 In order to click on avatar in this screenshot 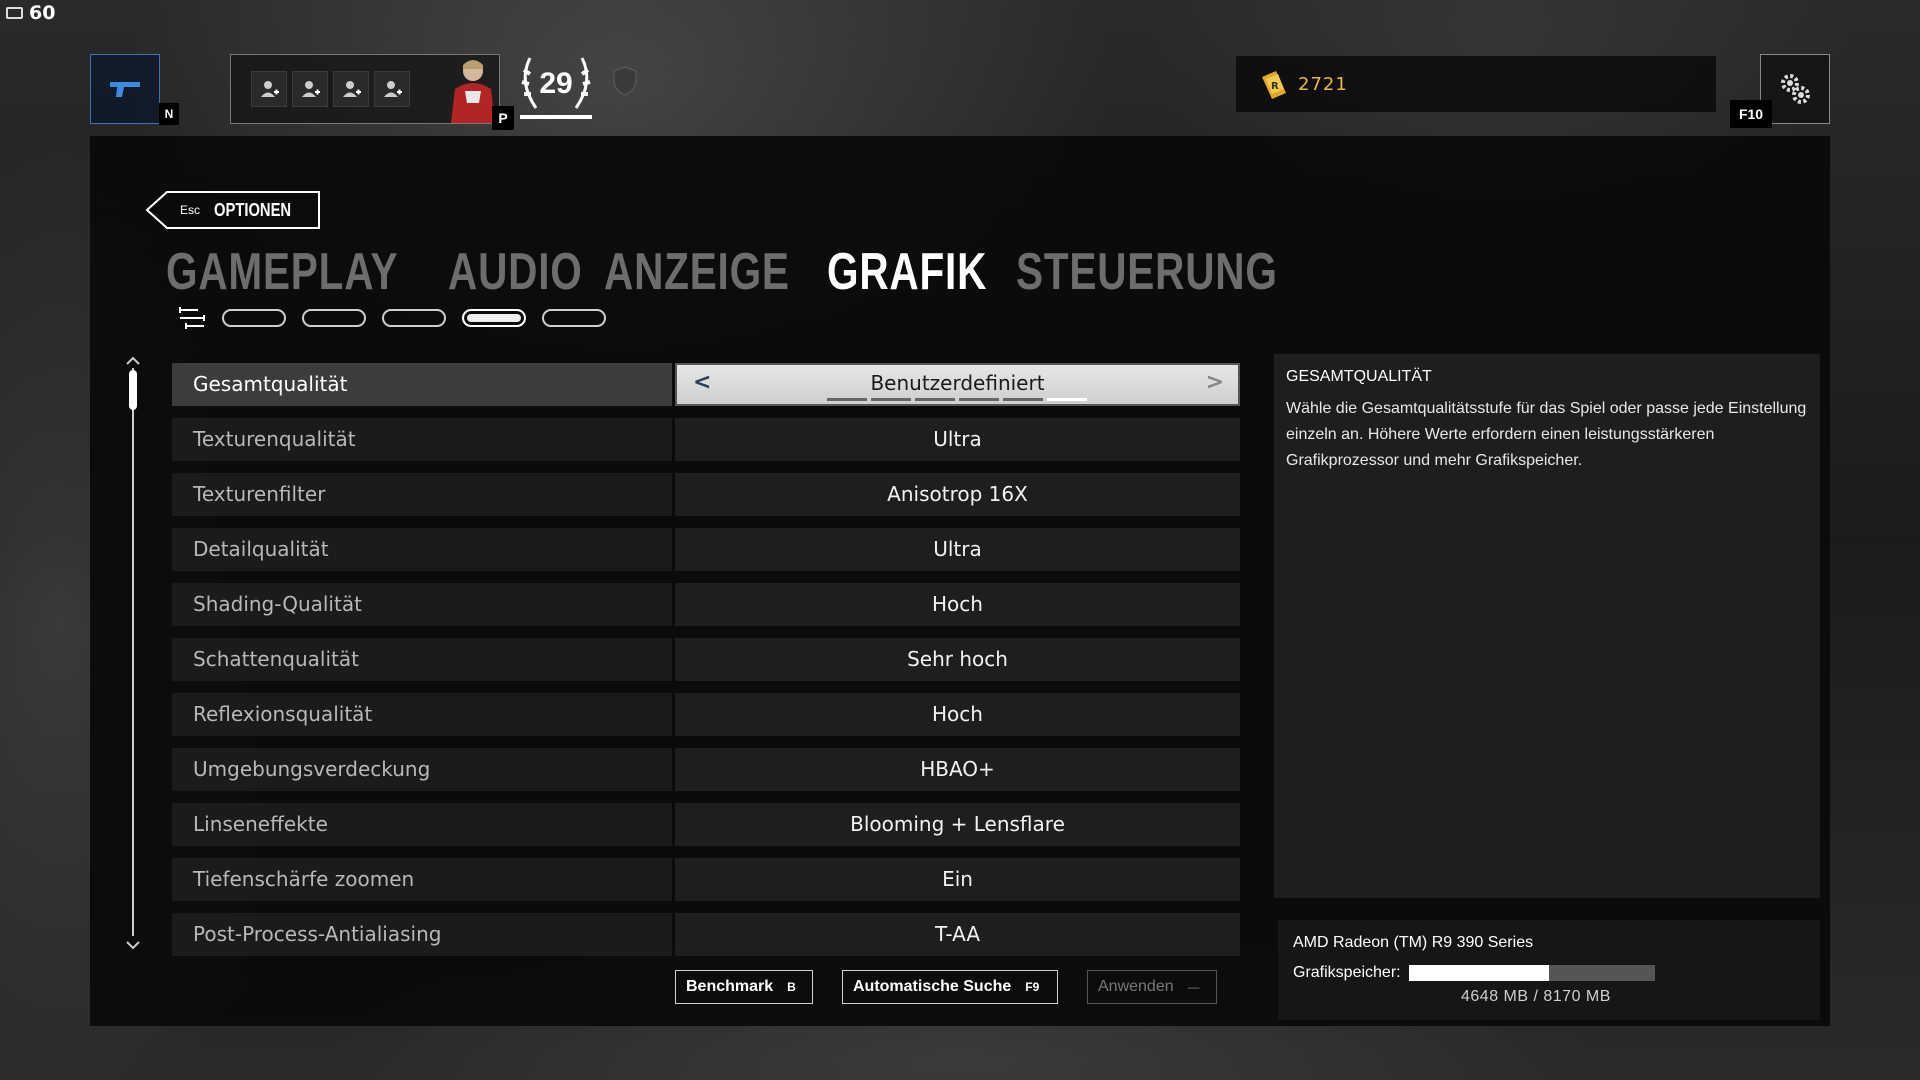, I will do `click(468, 89)`.